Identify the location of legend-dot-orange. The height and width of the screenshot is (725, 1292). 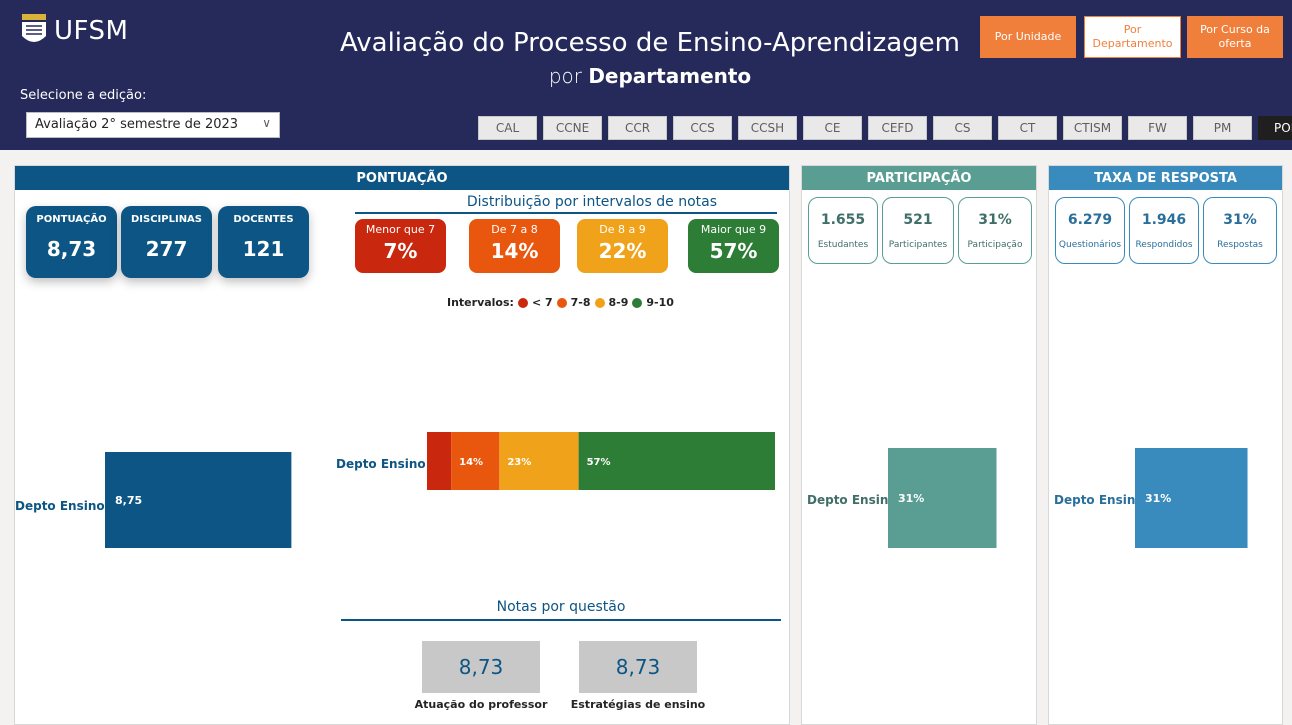
(561, 302).